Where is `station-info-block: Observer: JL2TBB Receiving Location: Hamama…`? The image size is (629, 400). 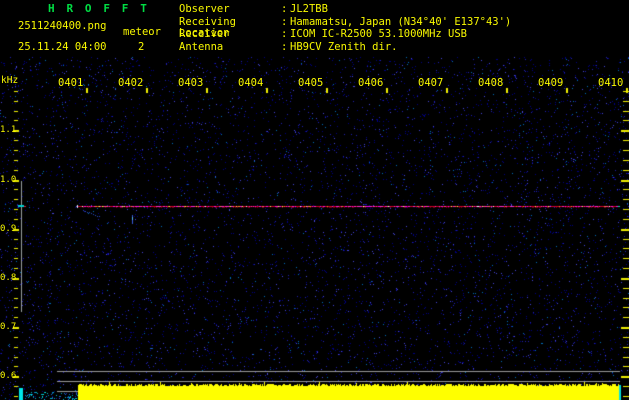
station-info-block: Observer: JL2TBB Receiving Location: Hamama… is located at coordinates (345, 29).